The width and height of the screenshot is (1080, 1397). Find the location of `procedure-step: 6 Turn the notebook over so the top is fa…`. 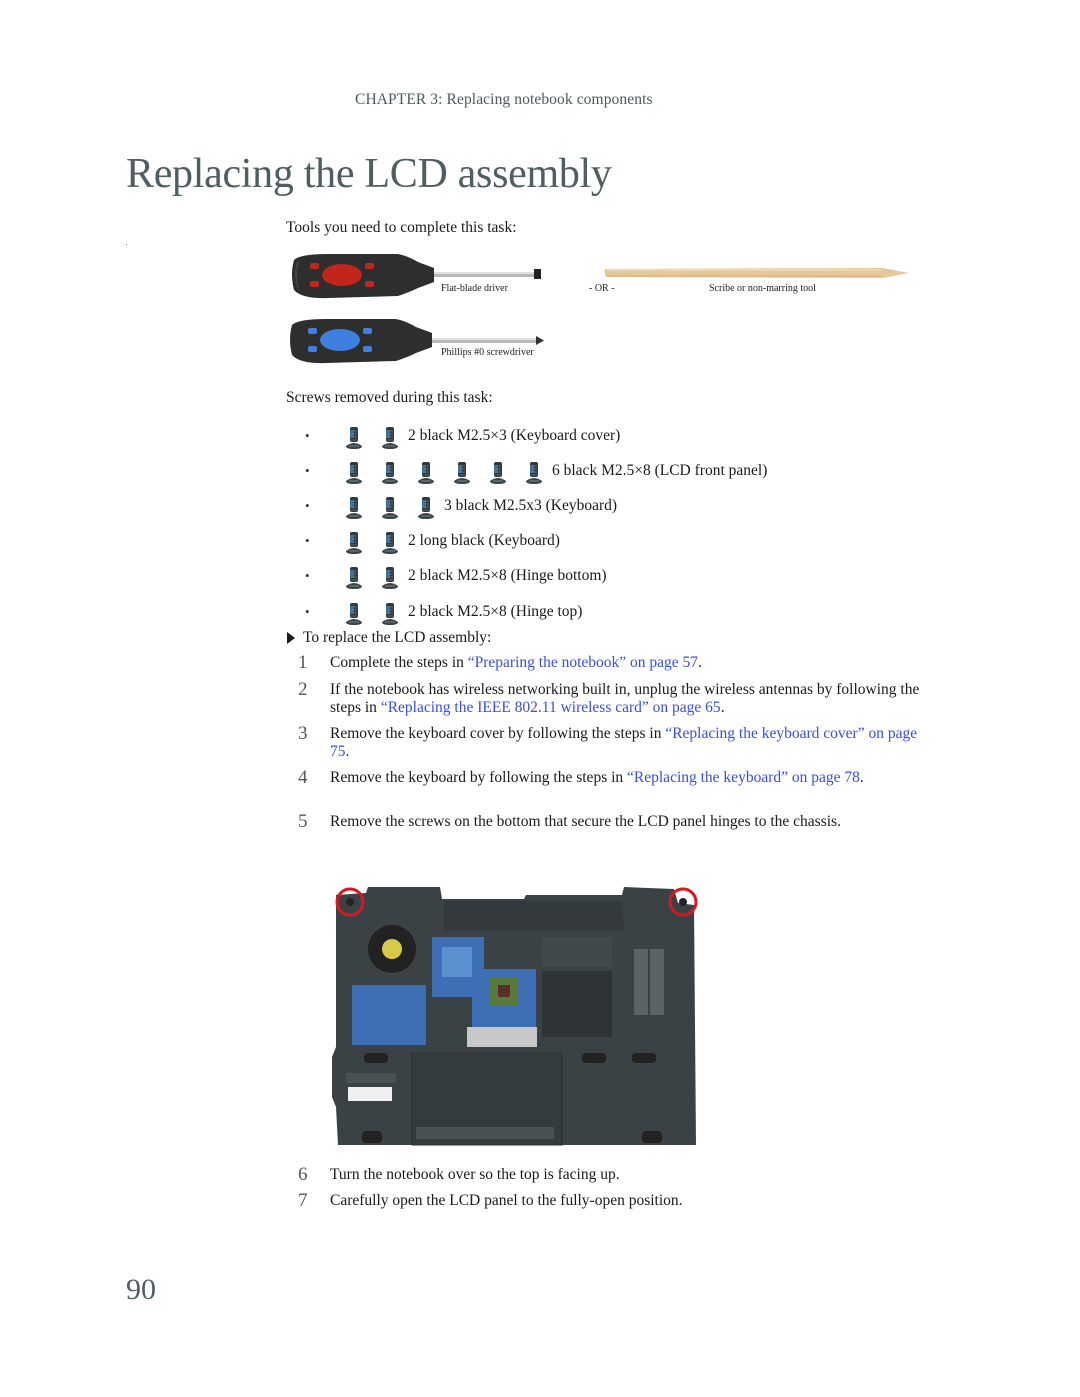

procedure-step: 6 Turn the notebook over so the top is fa… is located at coordinates (618, 1174).